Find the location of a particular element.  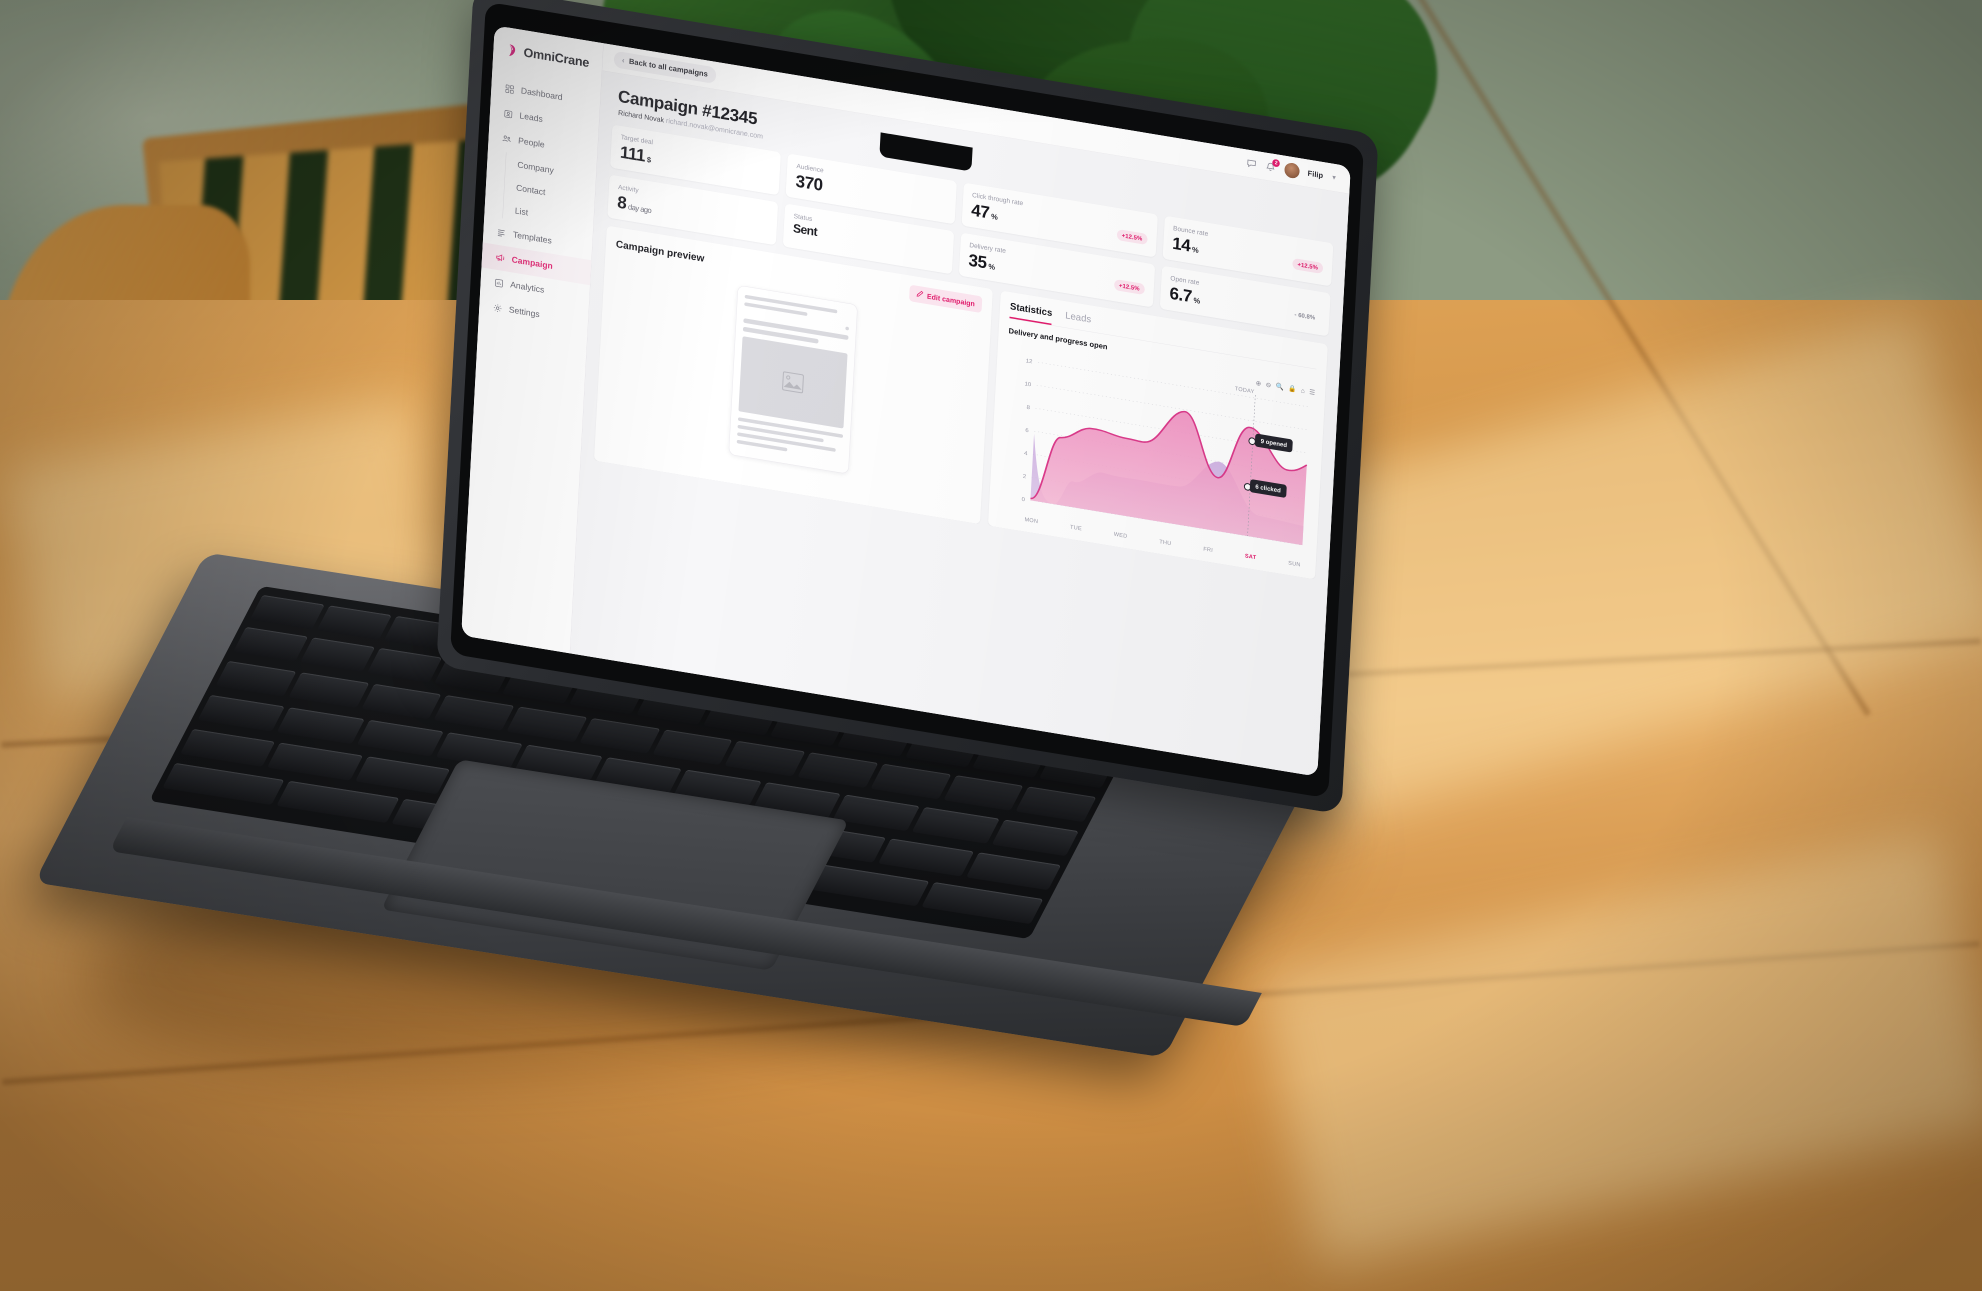

kpi-value: 6.7 is located at coordinates (1181, 295).